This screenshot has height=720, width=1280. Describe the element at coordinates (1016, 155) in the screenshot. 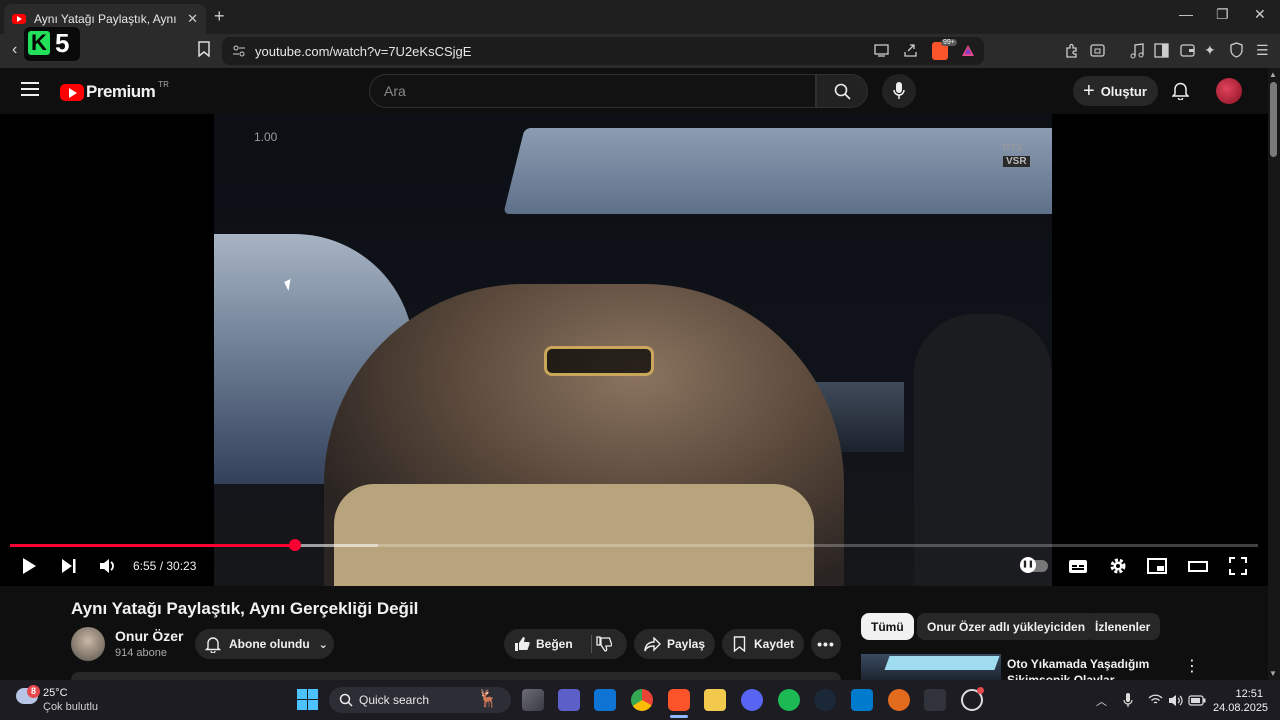

I see `rtx-vsr-overlay: RTX VSR` at that location.